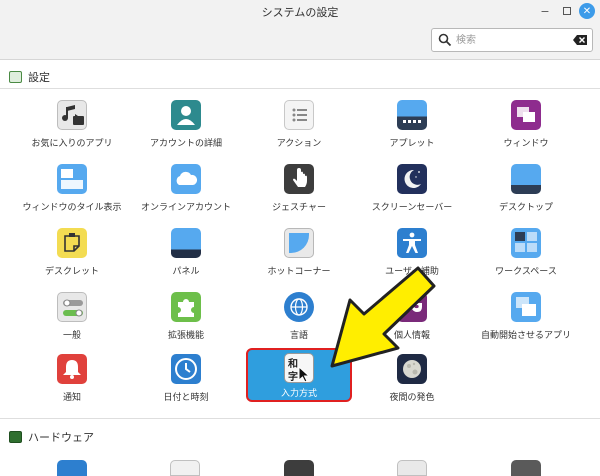 This screenshot has width=600, height=476. Describe the element at coordinates (412, 208) in the screenshot. I see `item-label: スクリーンセーバー` at that location.